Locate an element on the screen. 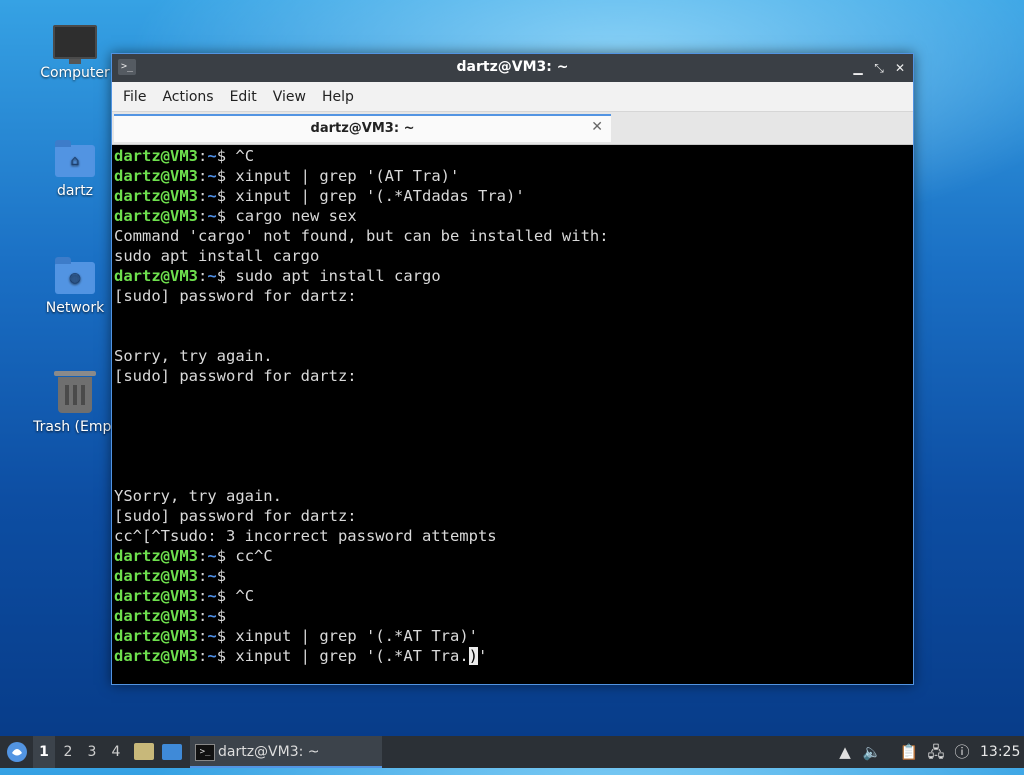 The height and width of the screenshot is (775, 1024). window-titlebar: >_ dartz@VM3: ~ ▁ ⤡ ✕ is located at coordinates (512, 68).